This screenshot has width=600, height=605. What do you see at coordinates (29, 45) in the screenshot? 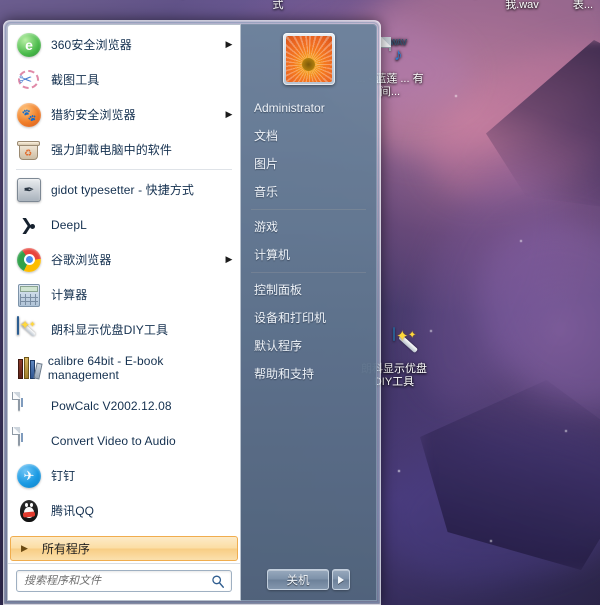
I see `ie-360-icon: e` at bounding box center [29, 45].